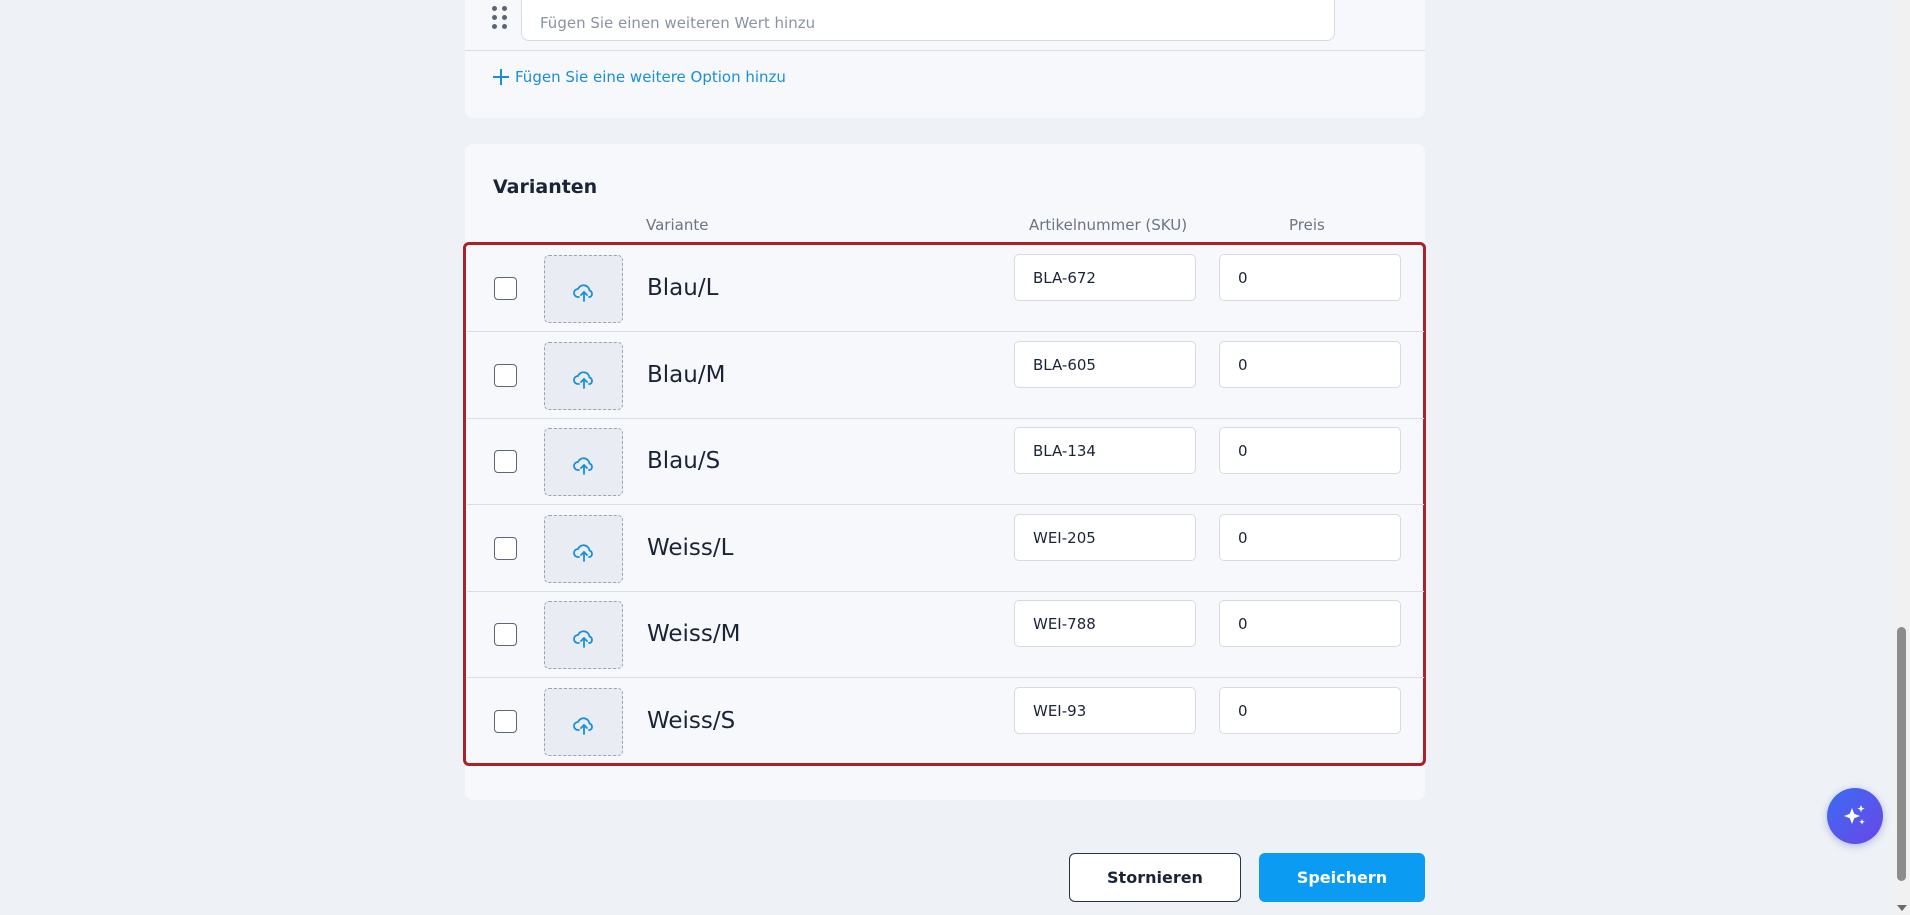 Image resolution: width=1910 pixels, height=915 pixels. Describe the element at coordinates (650, 77) in the screenshot. I see `add-option-label: Fügen Sie eine weitere Option hinzu` at that location.